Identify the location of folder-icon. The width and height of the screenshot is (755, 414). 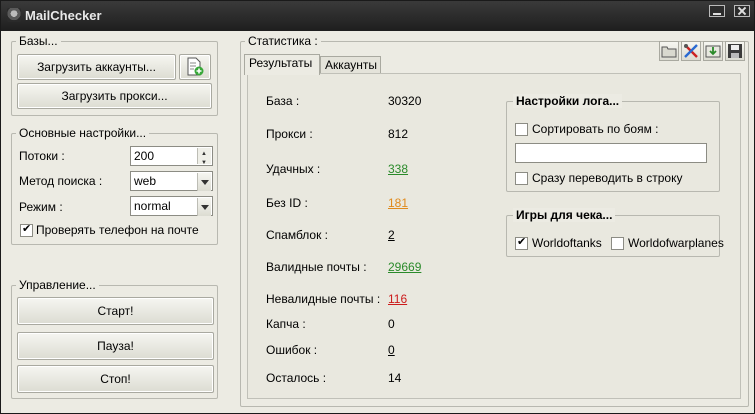
(669, 52).